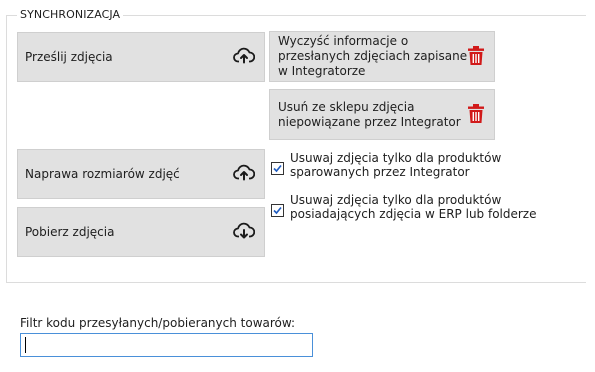  I want to click on text-caret, so click(25, 345).